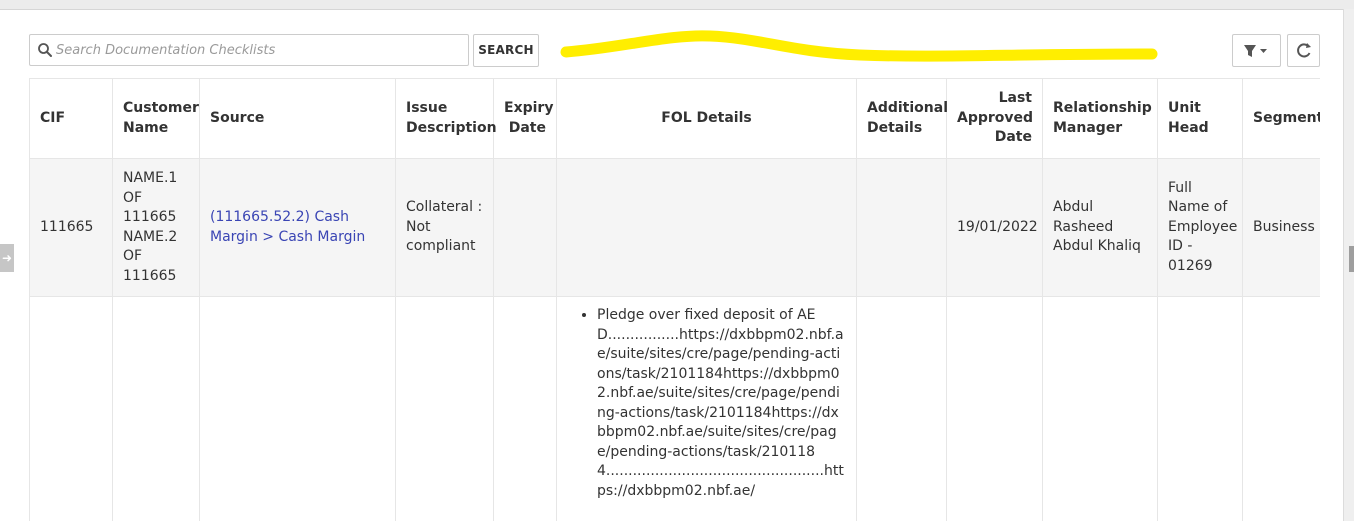 The height and width of the screenshot is (521, 1354). What do you see at coordinates (1100, 227) in the screenshot?
I see `cell-relationship-manager: Abdul Rasheed Abdul Khaliq` at bounding box center [1100, 227].